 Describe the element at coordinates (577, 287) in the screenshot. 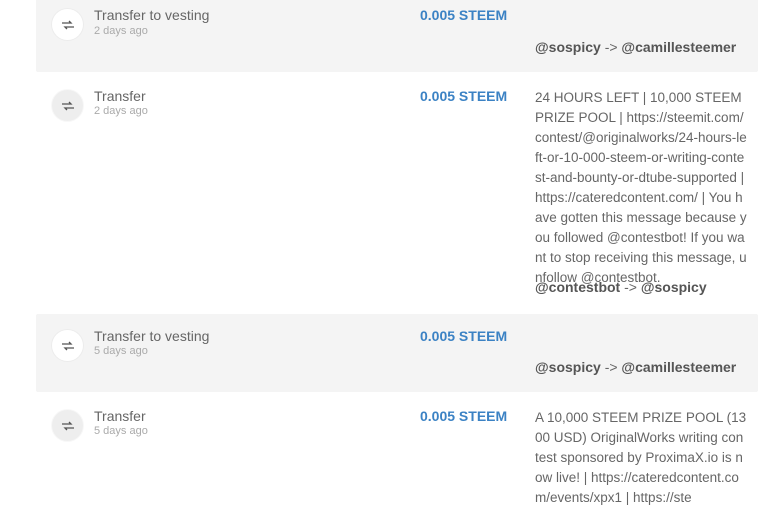

I see `from-account-link: @contestbot` at that location.